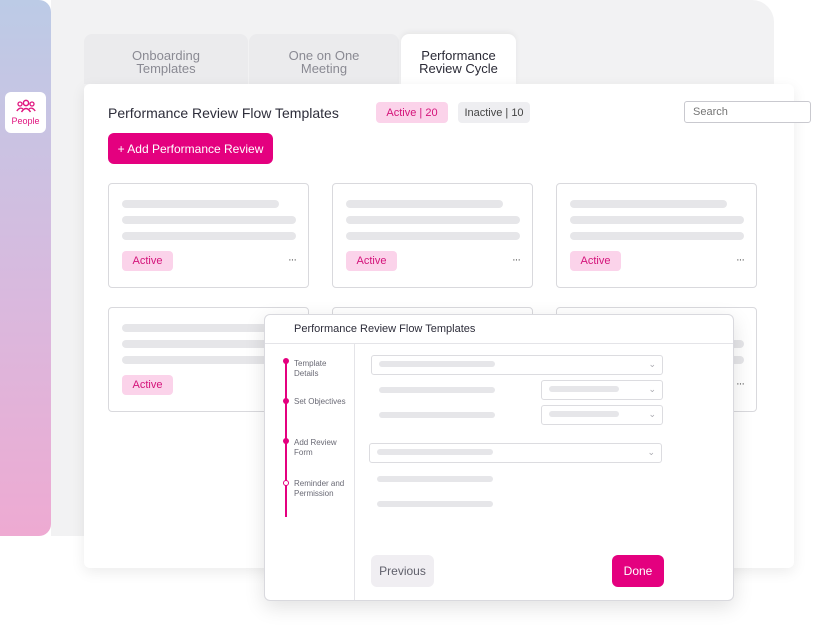  I want to click on sidebar-item-people: People, so click(25, 112).